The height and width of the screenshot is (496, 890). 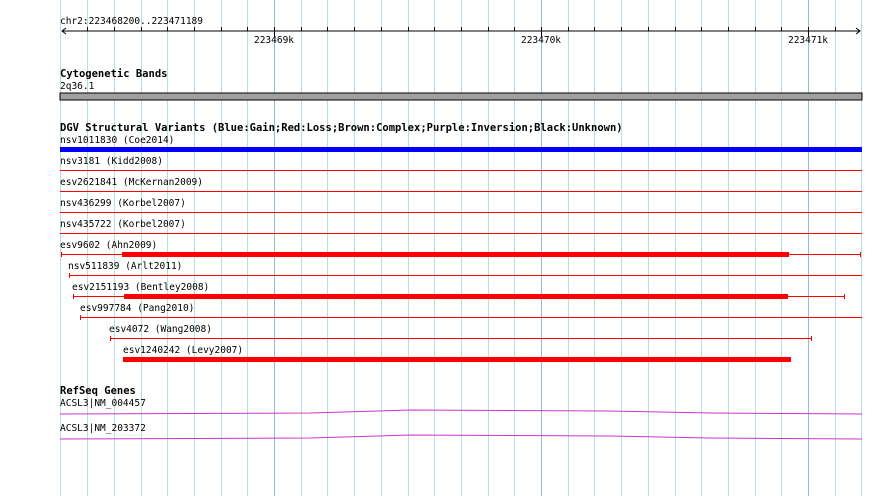 I want to click on sv-feature-esv9602, so click(x=461, y=254).